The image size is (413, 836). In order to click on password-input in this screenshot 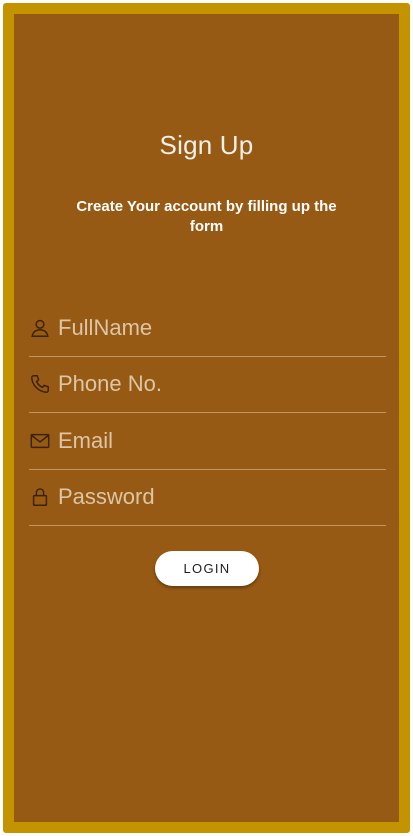, I will do `click(218, 497)`.